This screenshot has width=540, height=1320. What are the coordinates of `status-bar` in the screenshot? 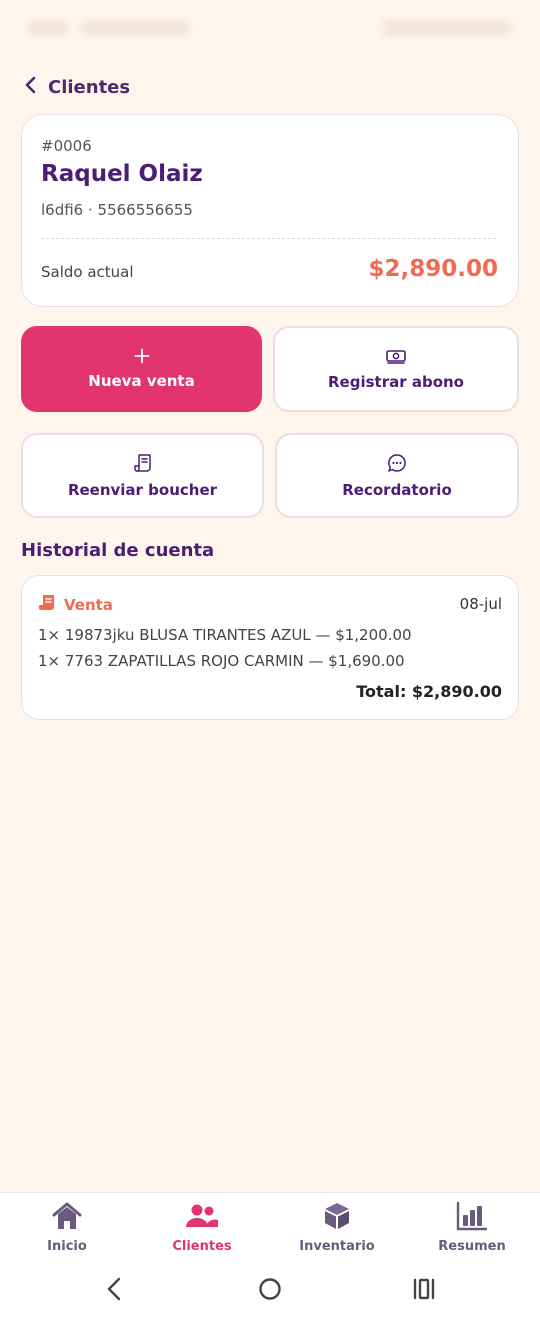 It's located at (270, 28).